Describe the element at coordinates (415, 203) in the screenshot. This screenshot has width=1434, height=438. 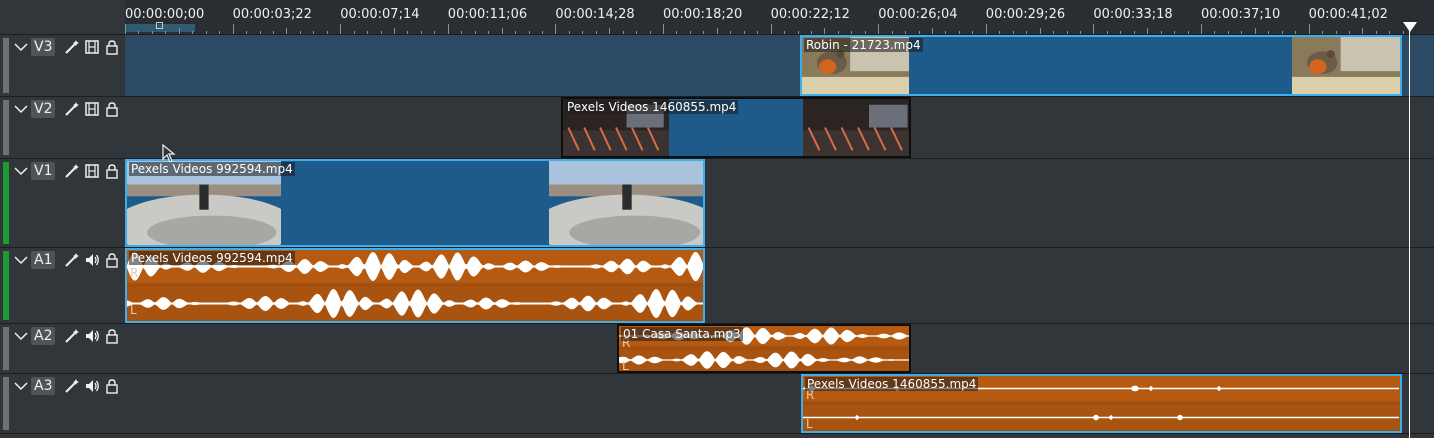
I see `video-clip: Pexels Videos 992594.mp4` at that location.